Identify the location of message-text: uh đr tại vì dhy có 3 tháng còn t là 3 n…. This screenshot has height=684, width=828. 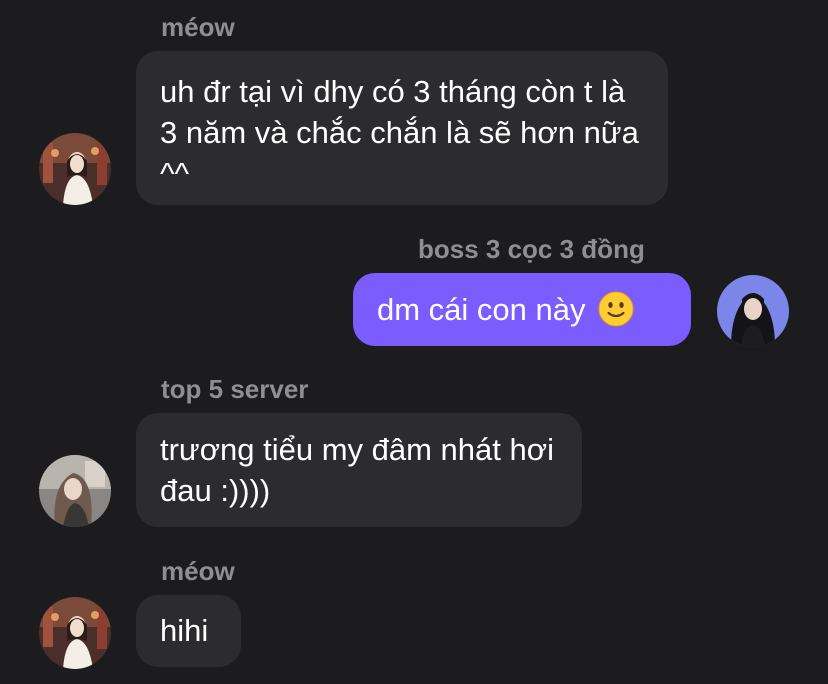
(399, 132).